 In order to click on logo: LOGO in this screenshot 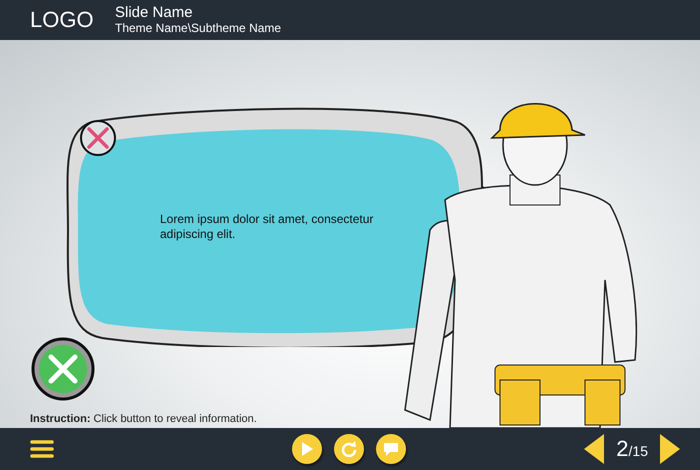, I will do `click(62, 20)`.